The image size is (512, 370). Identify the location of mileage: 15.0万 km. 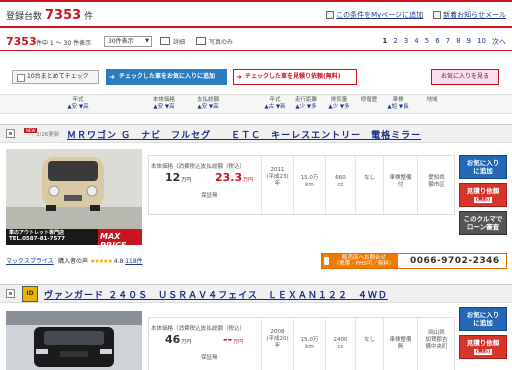
(309, 185).